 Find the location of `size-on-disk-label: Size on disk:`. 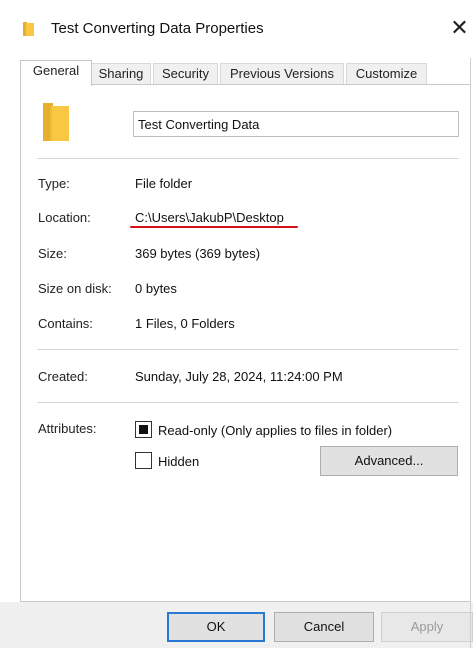

size-on-disk-label: Size on disk: is located at coordinates (75, 288).